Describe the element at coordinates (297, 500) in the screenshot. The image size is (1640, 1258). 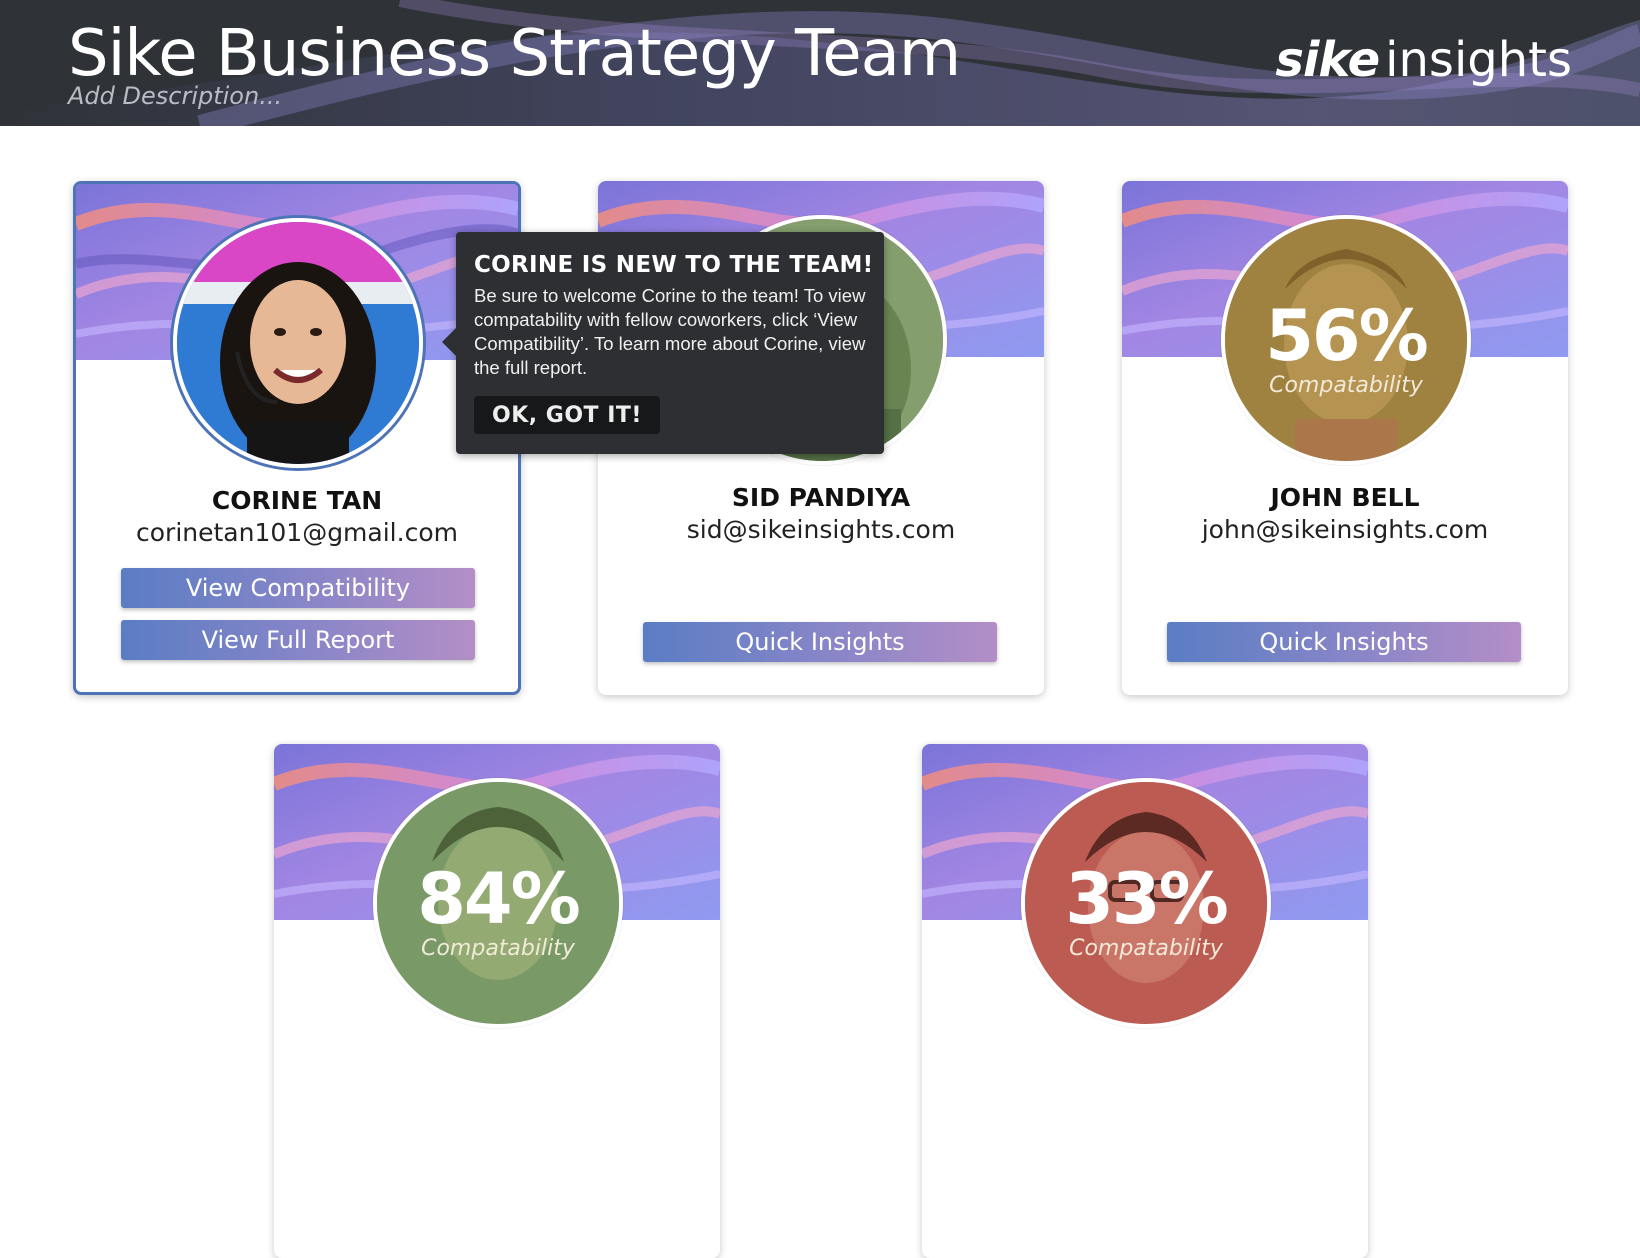
I see `member-name: CORINE TAN` at that location.